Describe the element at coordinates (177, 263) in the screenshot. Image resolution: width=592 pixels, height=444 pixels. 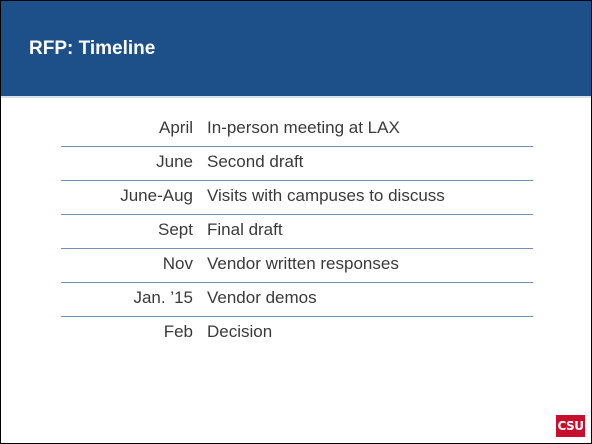
I see `timeline-date: Nov` at that location.